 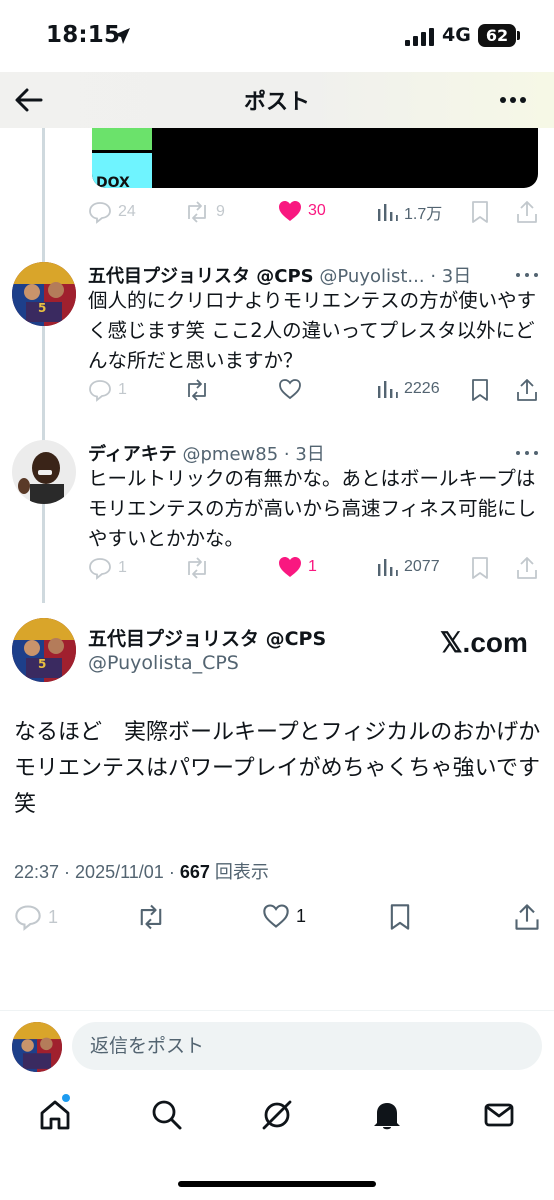 I want to click on more-dots-icon, so click(x=527, y=453).